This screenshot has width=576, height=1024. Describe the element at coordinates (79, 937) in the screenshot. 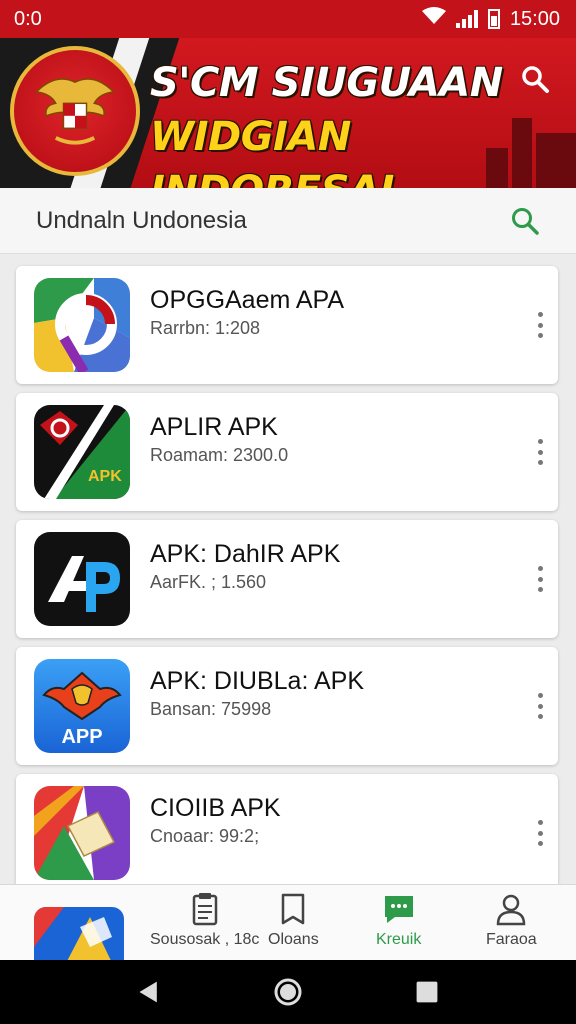

I see `featured-app-icon` at that location.